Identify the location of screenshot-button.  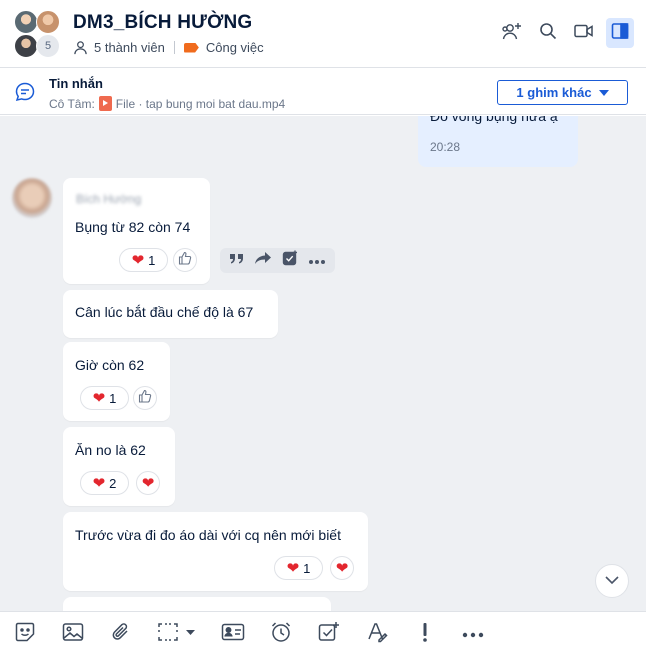
(178, 634).